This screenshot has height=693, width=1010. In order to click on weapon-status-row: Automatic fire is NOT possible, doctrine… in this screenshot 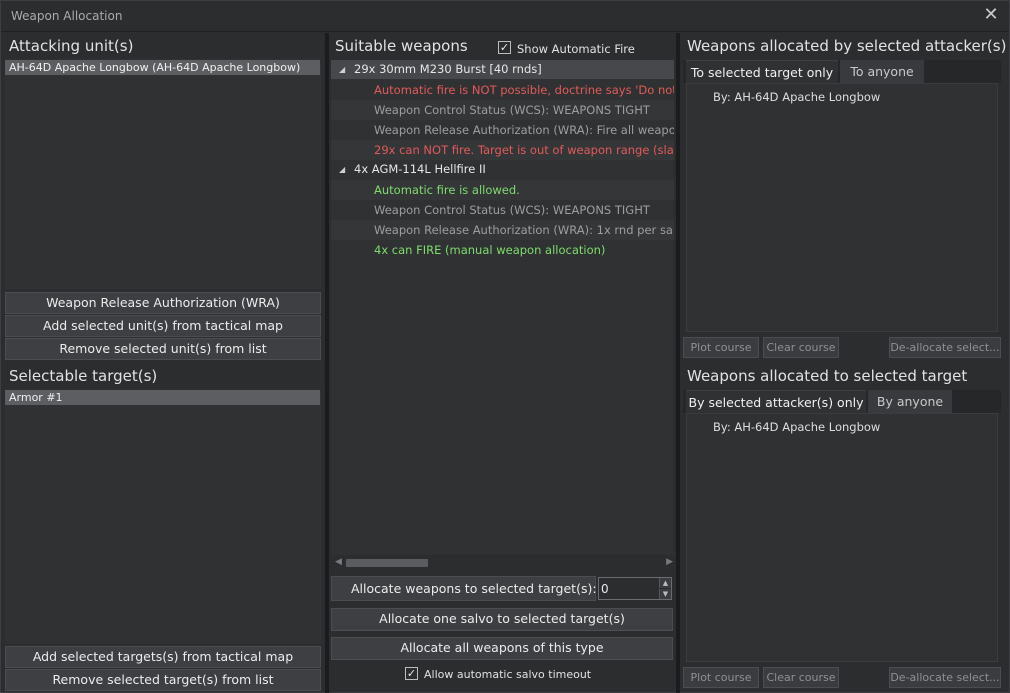, I will do `click(524, 90)`.